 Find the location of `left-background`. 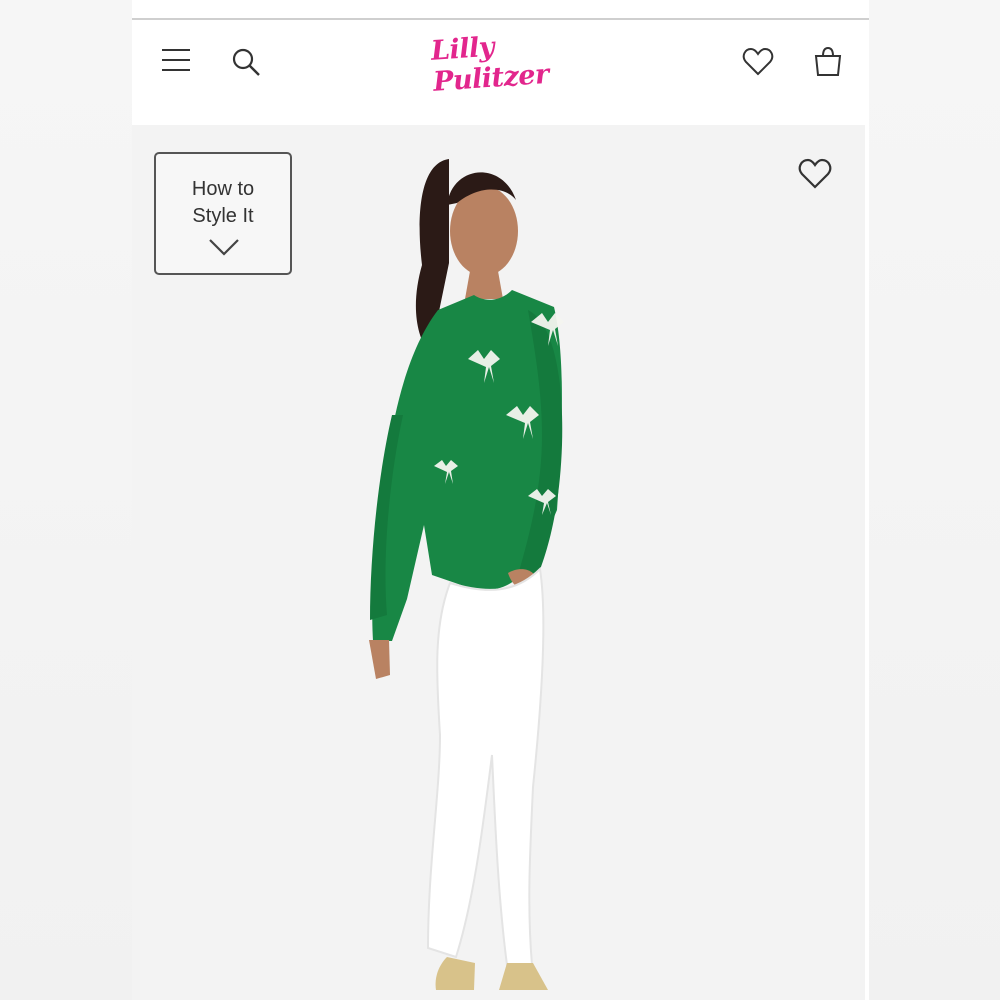

left-background is located at coordinates (66, 500).